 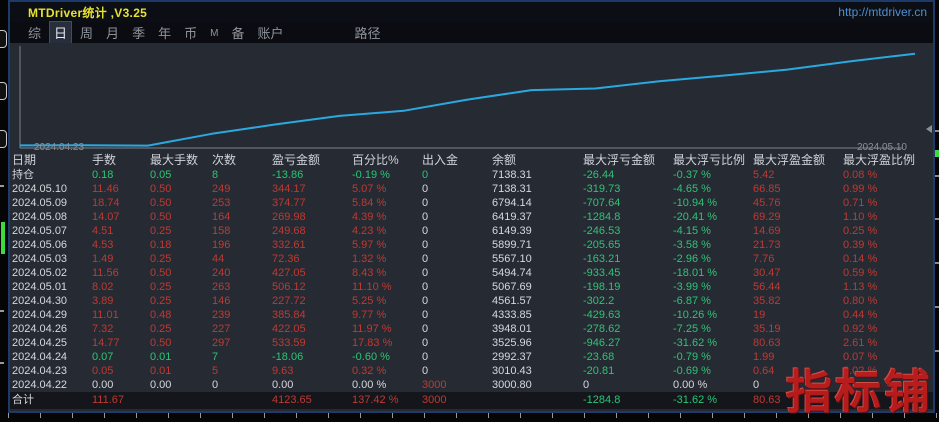 I want to click on column-header-10: 最大浮盈金额, so click(x=798, y=160).